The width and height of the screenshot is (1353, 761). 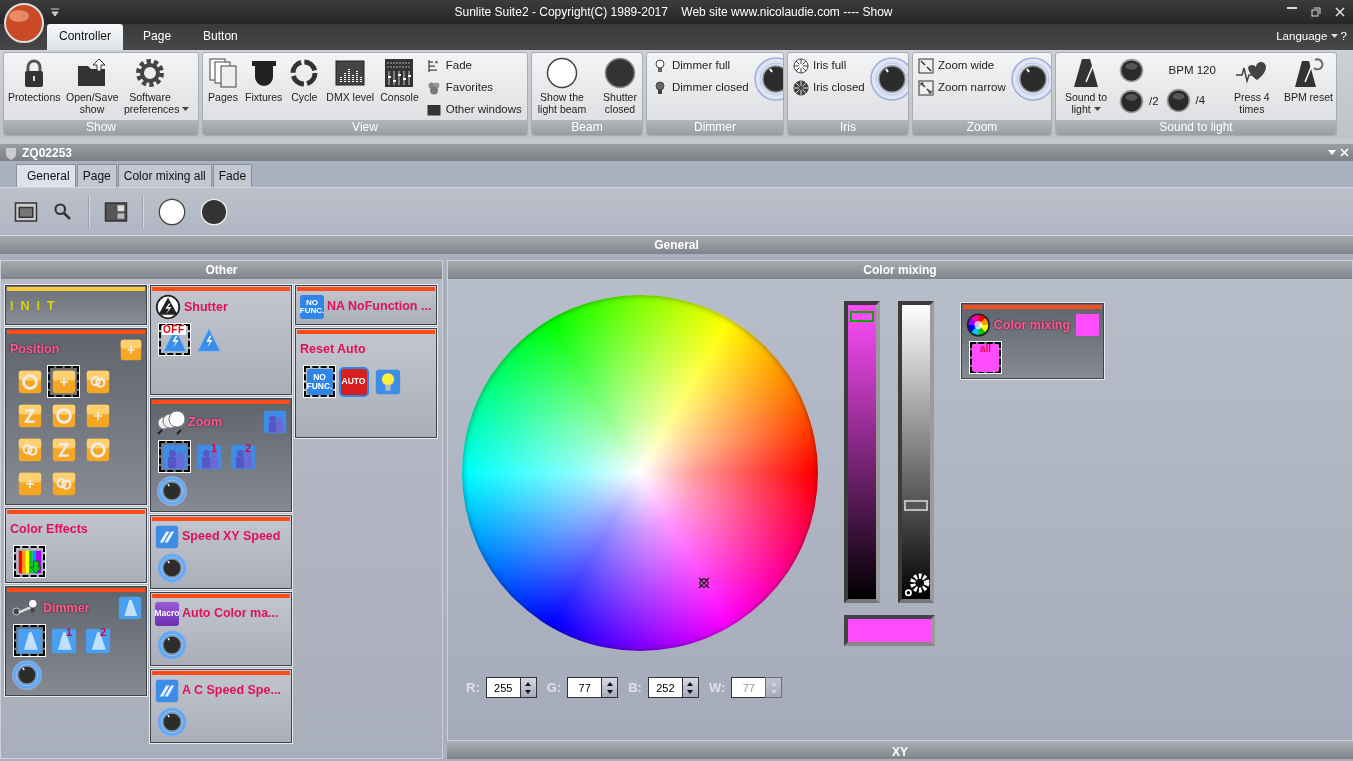 I want to click on settings-icon, so click(x=150, y=73).